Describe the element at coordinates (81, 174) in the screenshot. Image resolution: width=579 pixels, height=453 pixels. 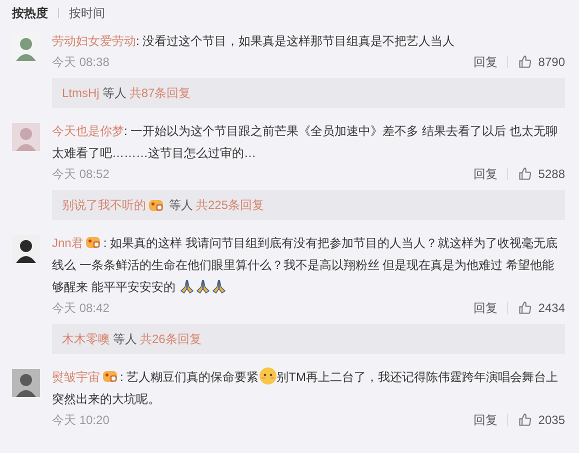
I see `timestamp: 今天 08:52` at that location.